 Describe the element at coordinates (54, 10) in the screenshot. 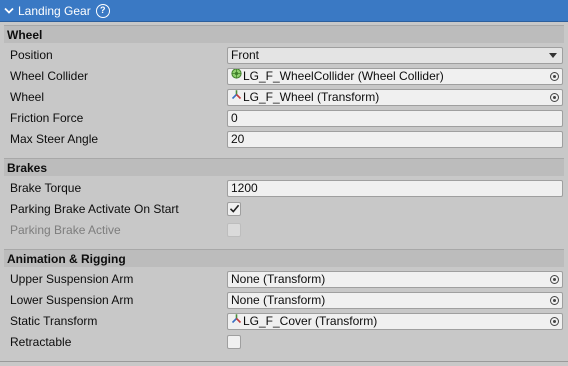

I see `component-title: Landing Gear` at that location.